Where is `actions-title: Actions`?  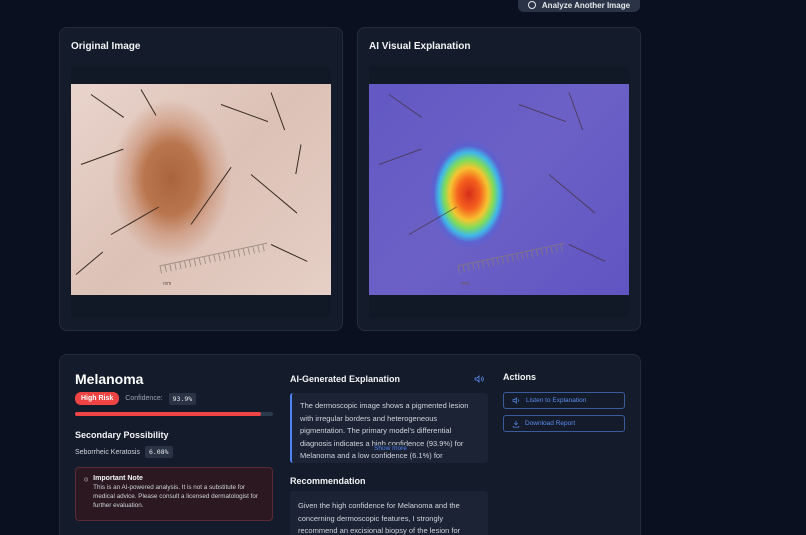
actions-title: Actions is located at coordinates (520, 377).